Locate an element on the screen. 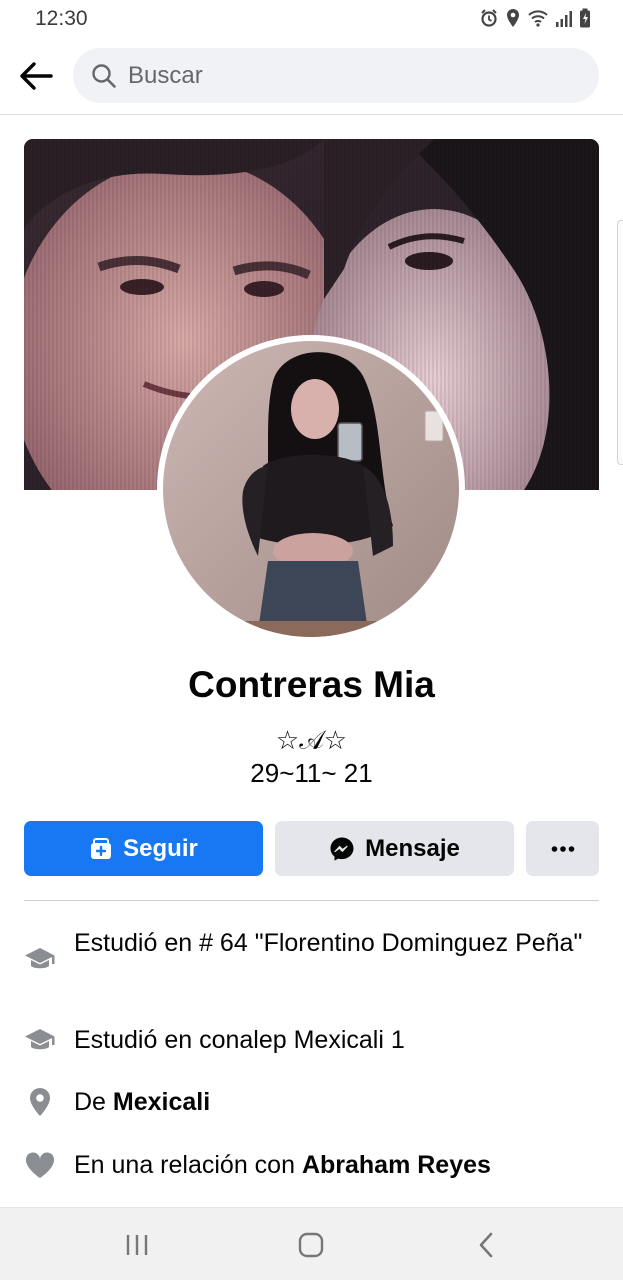 The height and width of the screenshot is (1280, 623). scroll-indicator is located at coordinates (620, 342).